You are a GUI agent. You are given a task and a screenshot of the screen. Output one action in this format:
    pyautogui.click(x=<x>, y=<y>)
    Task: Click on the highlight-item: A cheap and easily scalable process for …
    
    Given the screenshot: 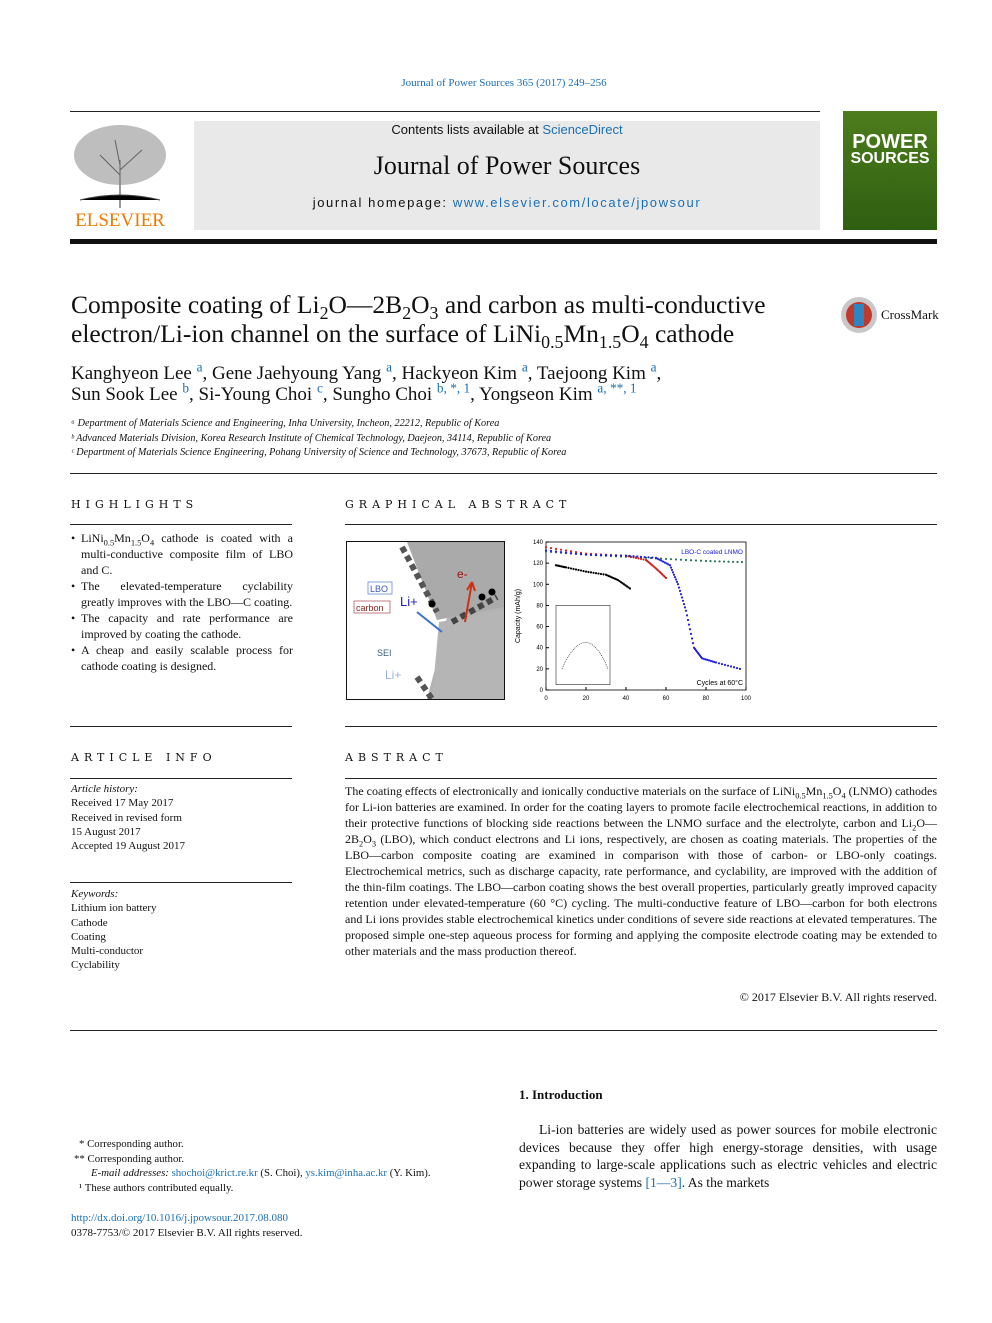 What is the action you would take?
    pyautogui.click(x=182, y=658)
    